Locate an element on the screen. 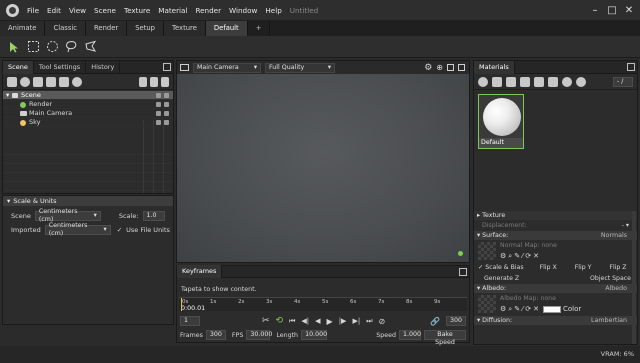 This screenshot has width=640, height=363. maximize-icon: □ is located at coordinates (612, 10).